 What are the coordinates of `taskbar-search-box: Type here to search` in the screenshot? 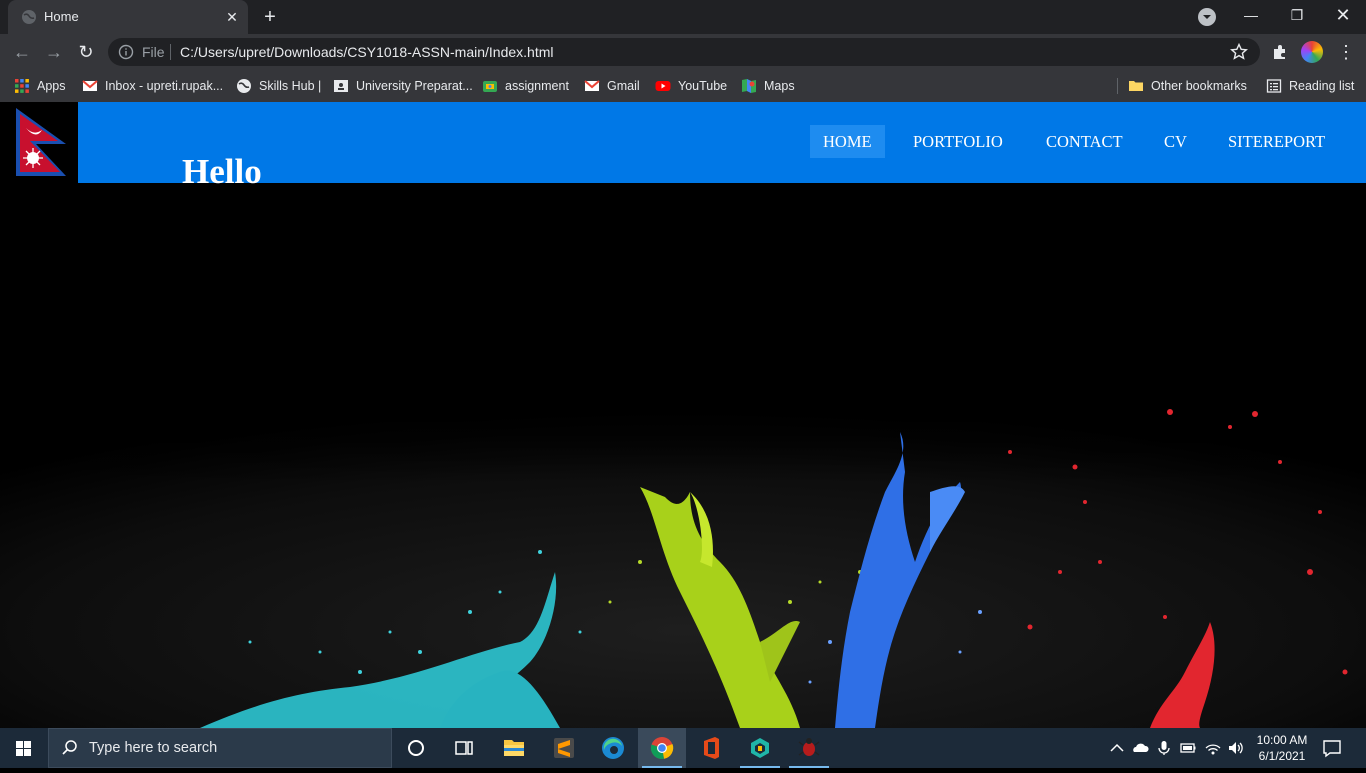 It's located at (220, 748).